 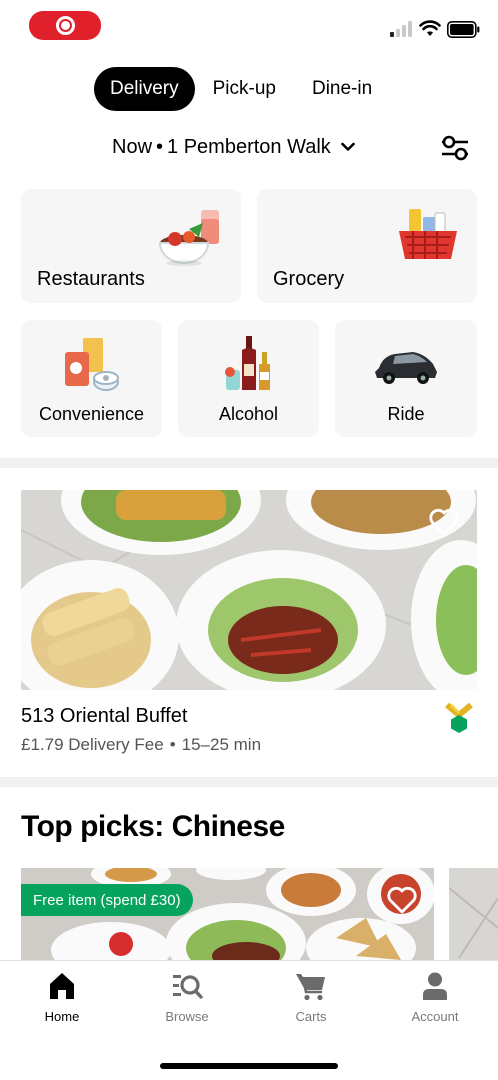 What do you see at coordinates (249, 1066) in the screenshot?
I see `home-indicator` at bounding box center [249, 1066].